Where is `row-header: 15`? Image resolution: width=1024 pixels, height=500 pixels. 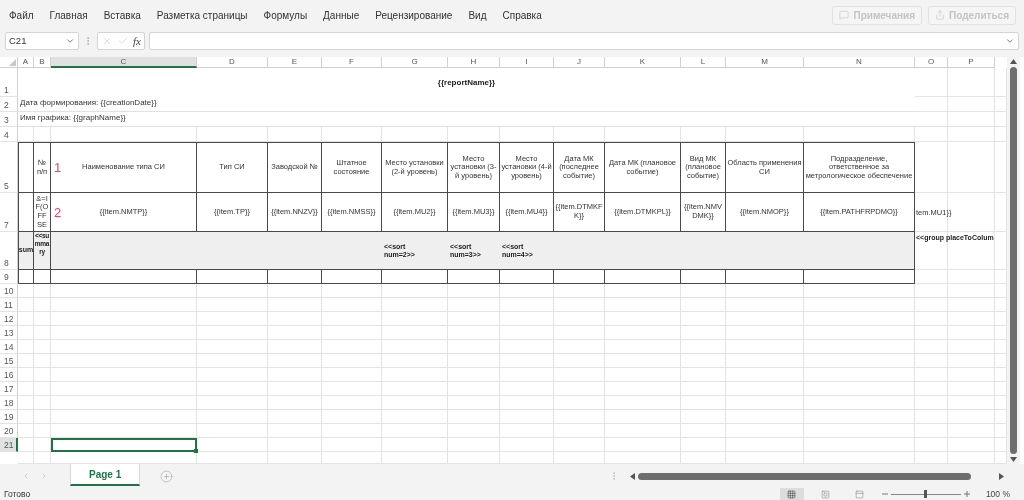 row-header: 15 is located at coordinates (9, 361).